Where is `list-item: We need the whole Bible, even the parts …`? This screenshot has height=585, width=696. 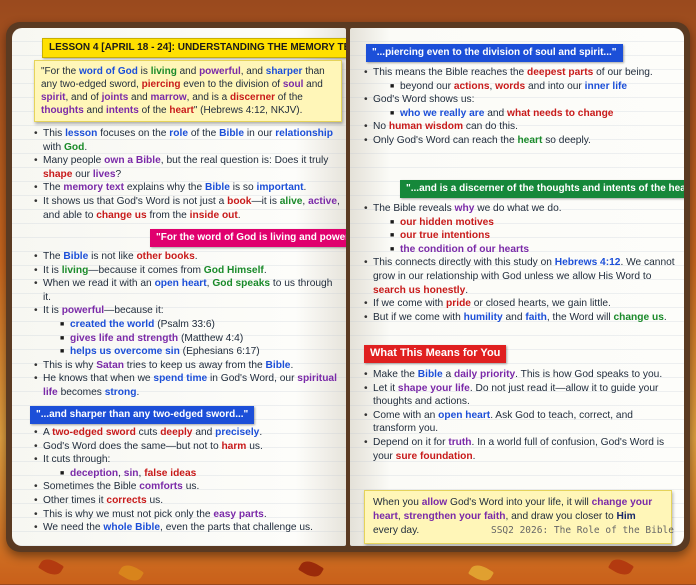
list-item: We need the whole Bible, even the parts … is located at coordinates (187, 528).